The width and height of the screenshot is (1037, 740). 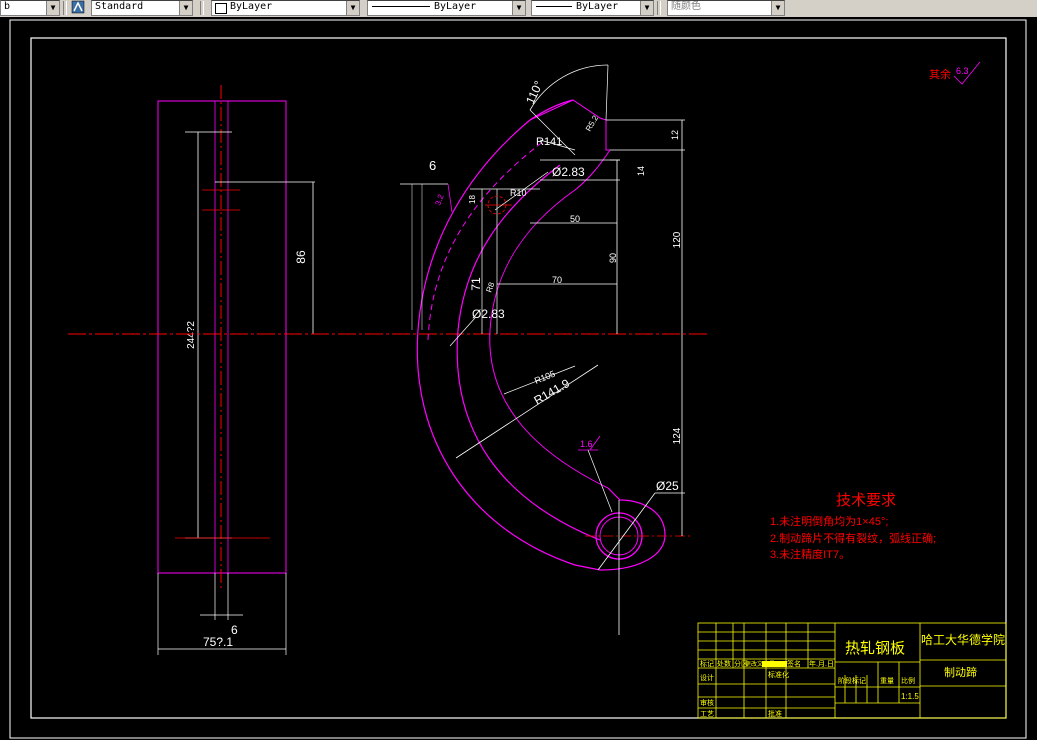 I want to click on dim-dia-left-text: Ø2.83, so click(x=488, y=314).